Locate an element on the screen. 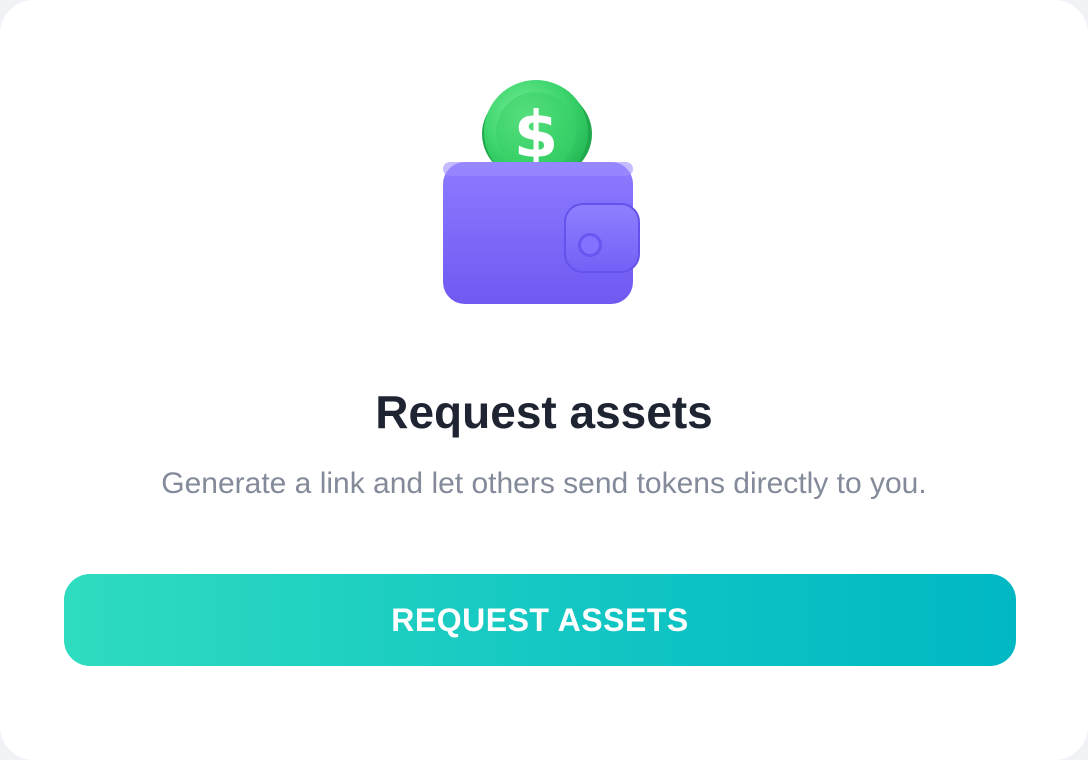  wallet-coin-icon: $ is located at coordinates (540, 197).